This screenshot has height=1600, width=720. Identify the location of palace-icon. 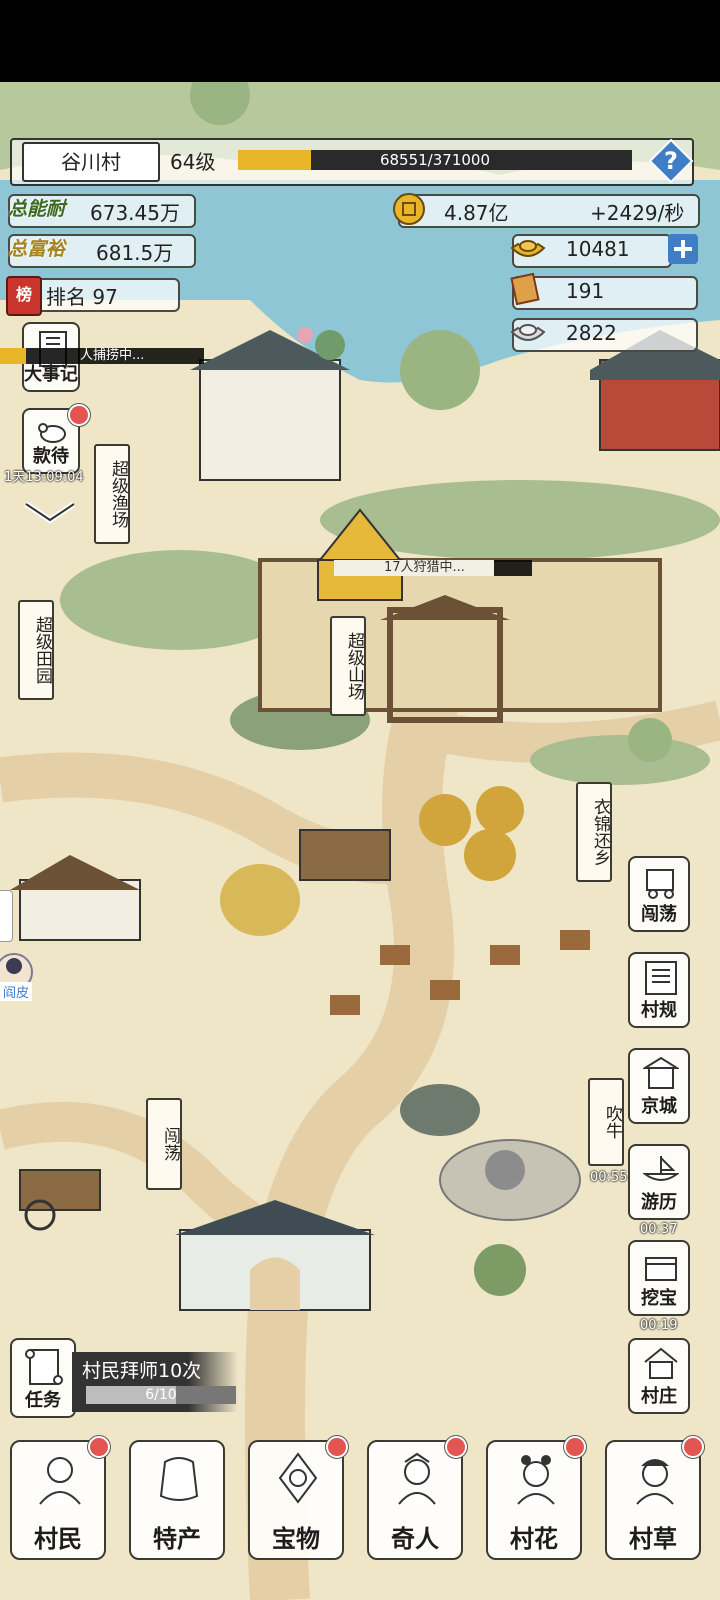
(661, 1072).